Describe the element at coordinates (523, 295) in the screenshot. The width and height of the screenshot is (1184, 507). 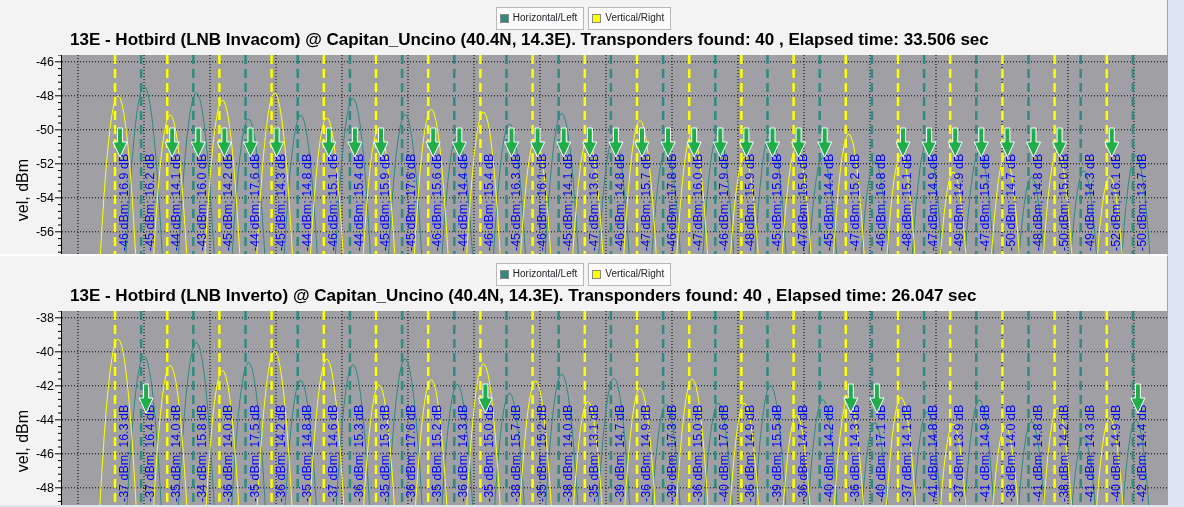
I see `plot-title: 13E - Hotbird (LNB Inverto) @ Capitan_Uncino (40.4N, 14.3E). Transponders found: 40 , Elapsed time: 26.047 sec` at that location.